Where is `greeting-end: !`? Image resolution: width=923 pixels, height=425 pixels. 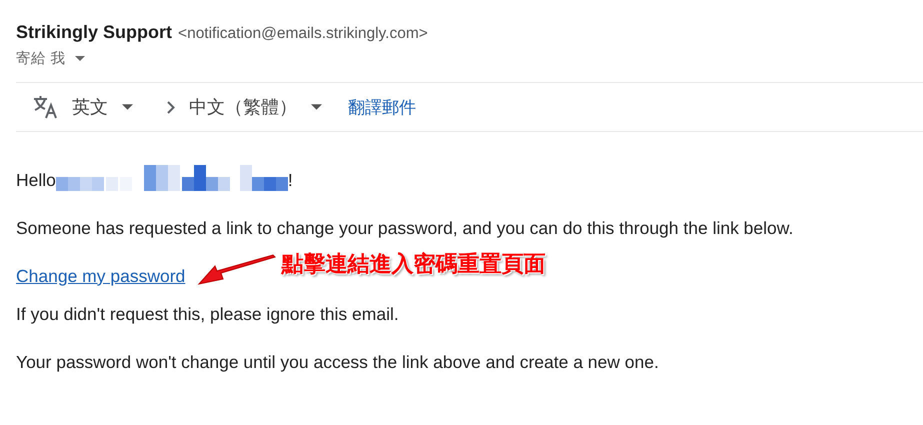 greeting-end: ! is located at coordinates (290, 180).